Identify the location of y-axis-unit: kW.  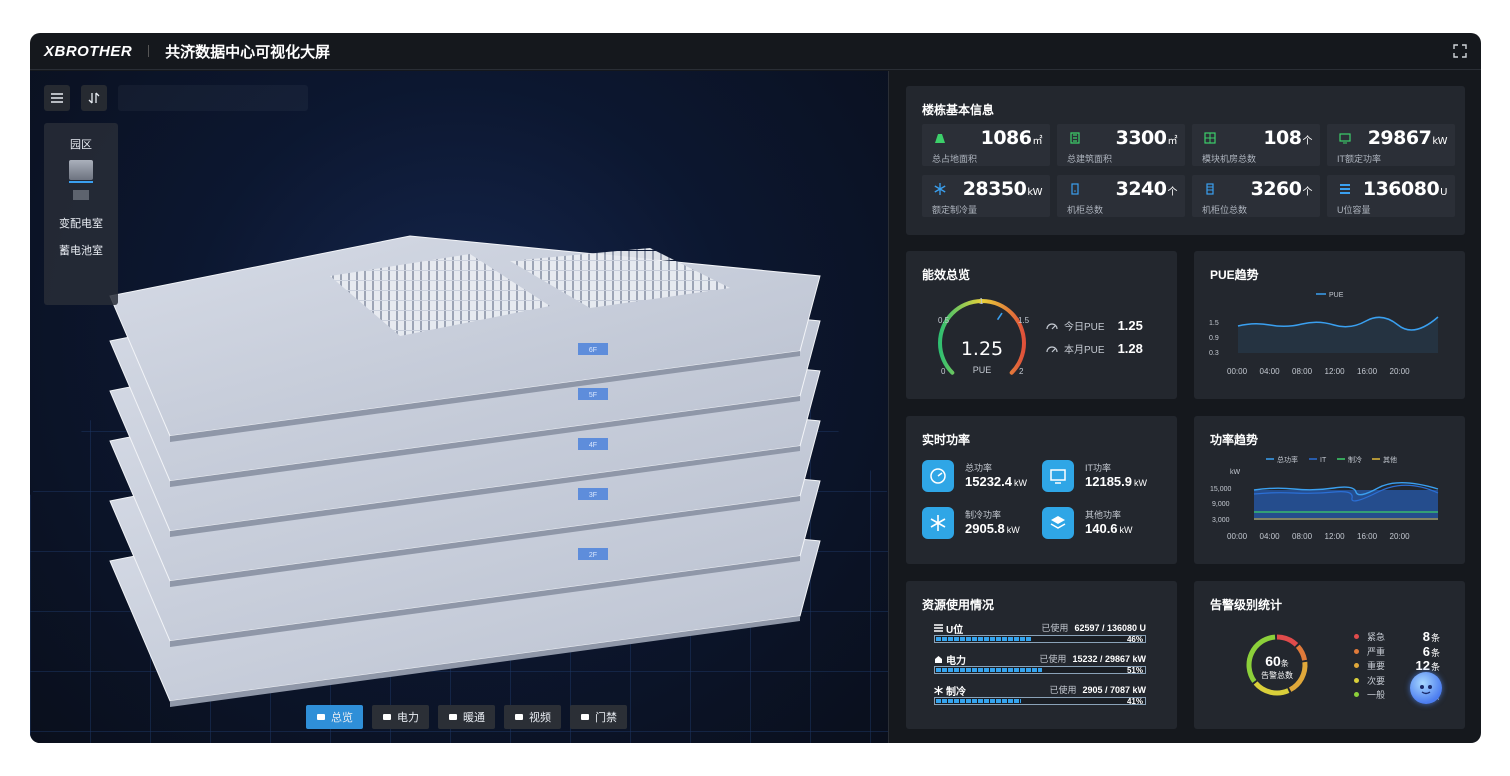
(1235, 472).